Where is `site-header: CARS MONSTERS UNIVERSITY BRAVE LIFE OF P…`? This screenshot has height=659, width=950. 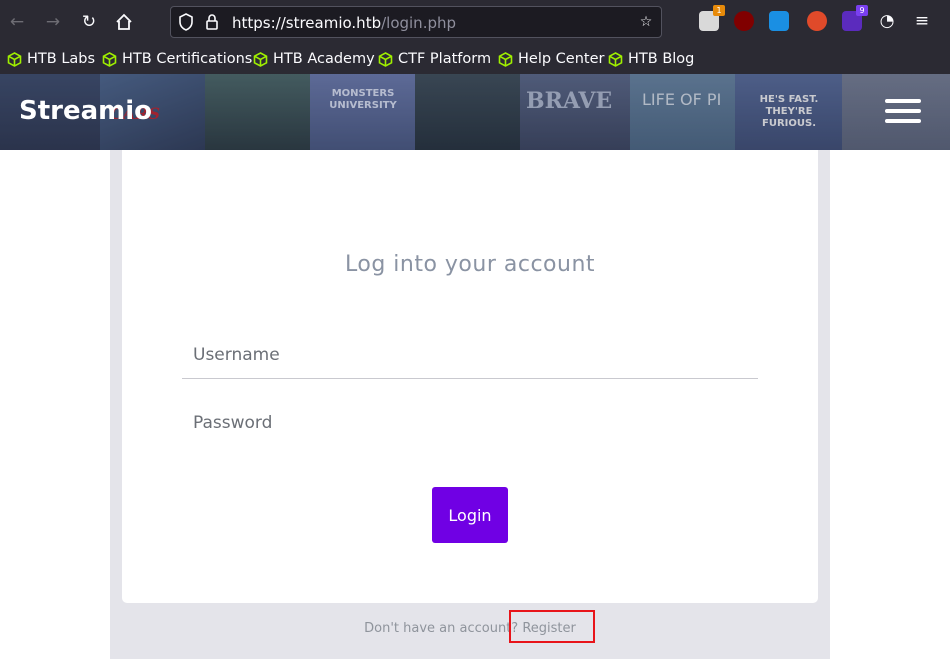
site-header: CARS MONSTERS UNIVERSITY BRAVE LIFE OF P… is located at coordinates (475, 112).